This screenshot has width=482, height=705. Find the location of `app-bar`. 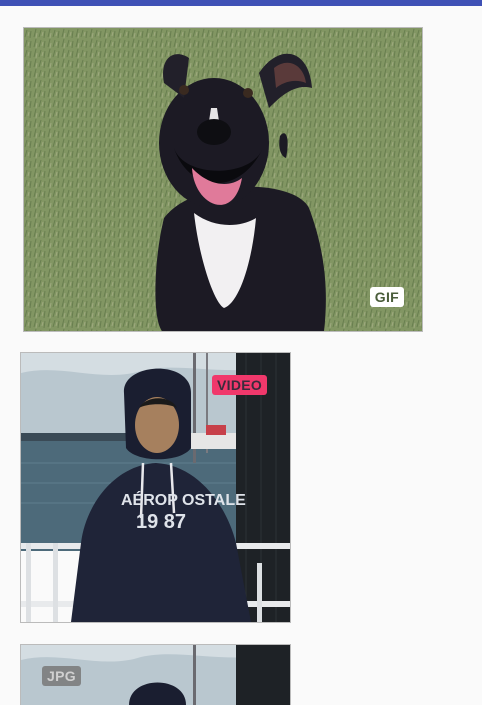

app-bar is located at coordinates (241, 3).